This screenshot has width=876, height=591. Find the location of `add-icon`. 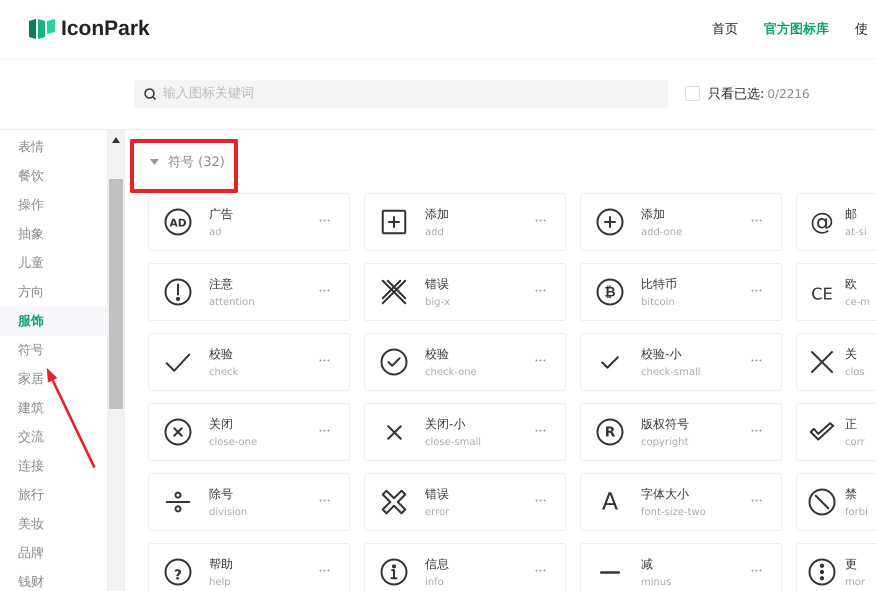

add-icon is located at coordinates (394, 222).